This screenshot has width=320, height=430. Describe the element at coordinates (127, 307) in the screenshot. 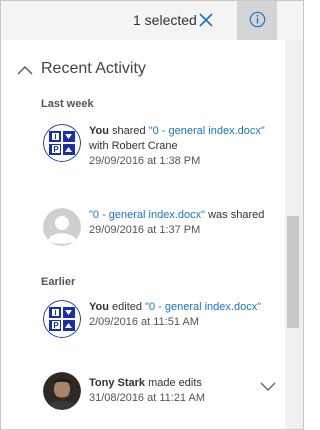

I see `activity-action: edited` at that location.